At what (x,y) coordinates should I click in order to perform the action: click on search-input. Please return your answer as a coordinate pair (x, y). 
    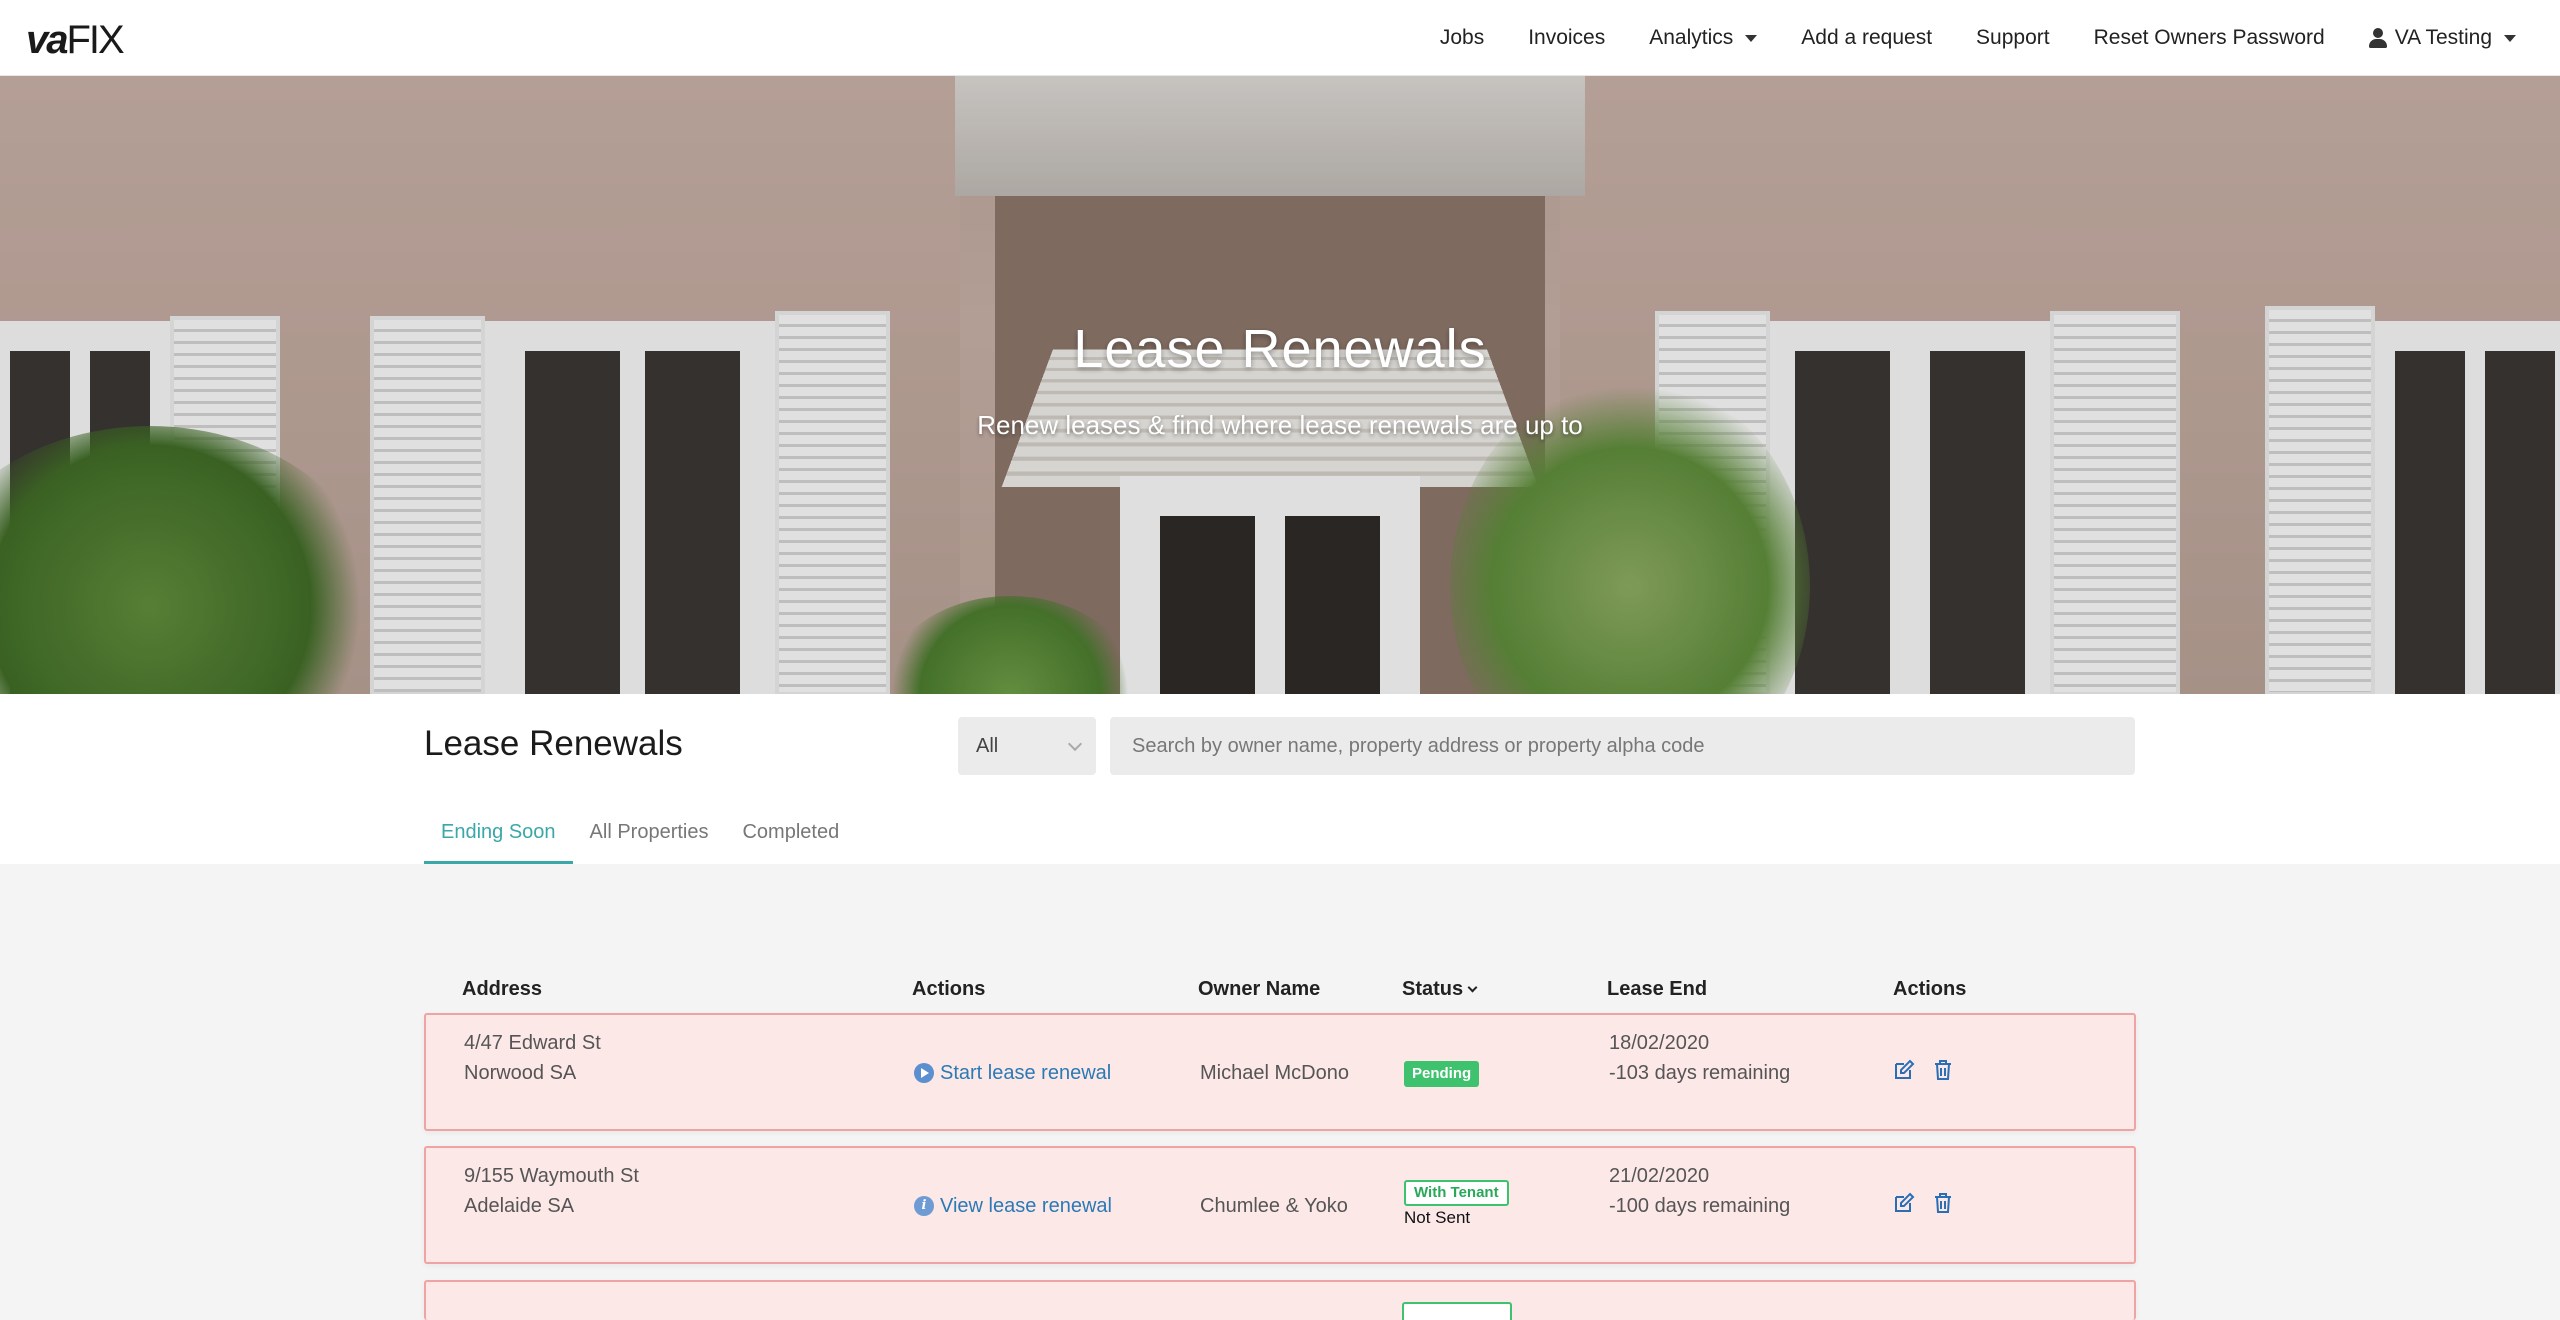
    Looking at the image, I should click on (1622, 746).